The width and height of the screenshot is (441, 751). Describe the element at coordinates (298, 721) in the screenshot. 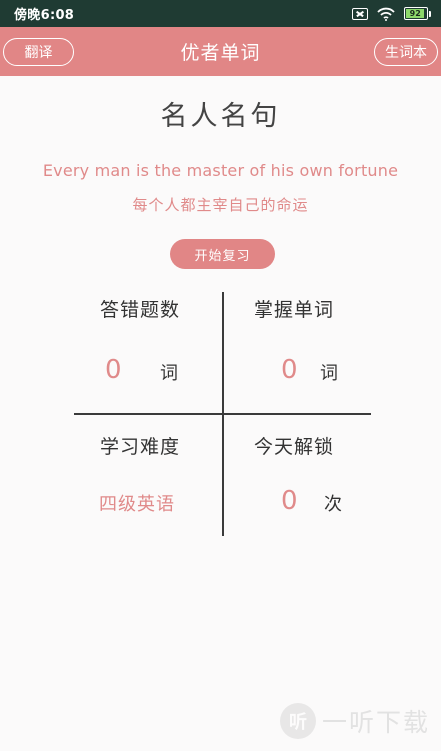

I see `watermark-logo-icon: 听` at that location.